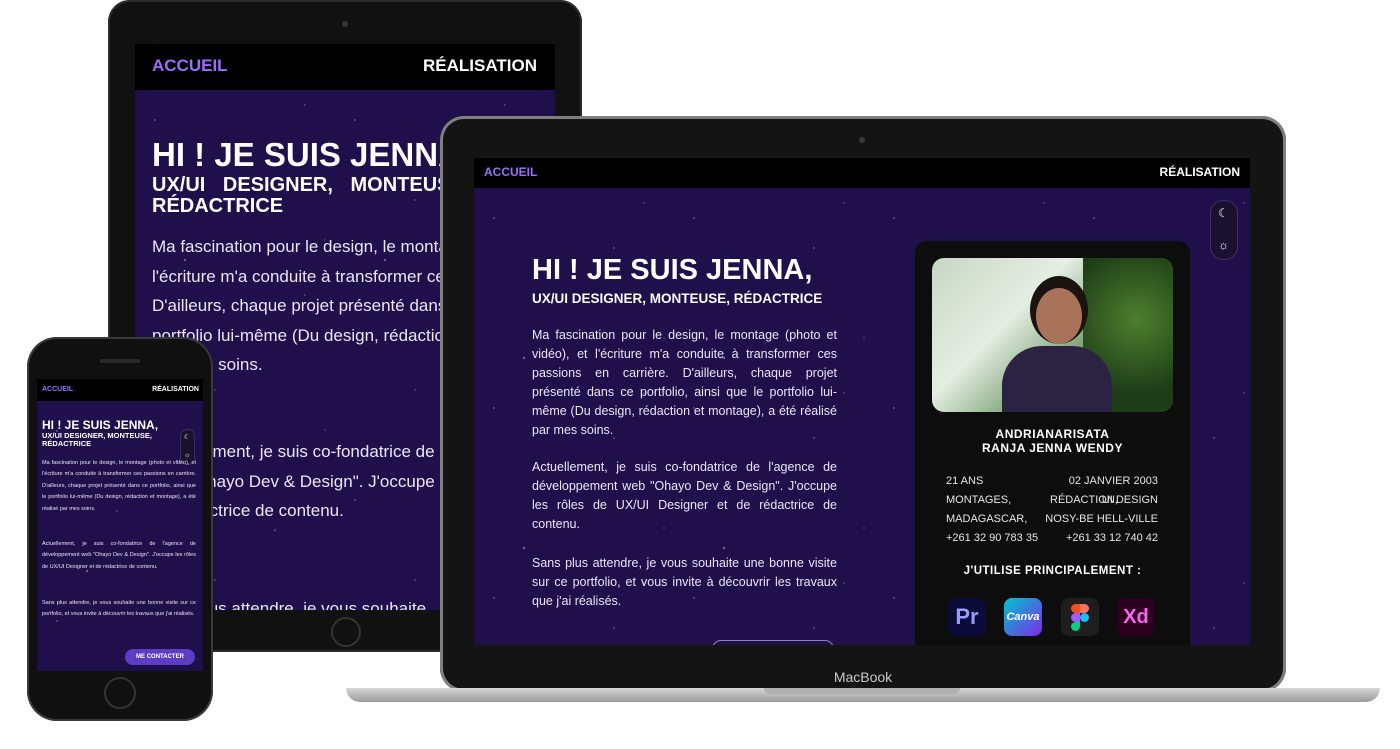 The width and height of the screenshot is (1400, 749). Describe the element at coordinates (862, 140) in the screenshot. I see `laptop-camera` at that location.